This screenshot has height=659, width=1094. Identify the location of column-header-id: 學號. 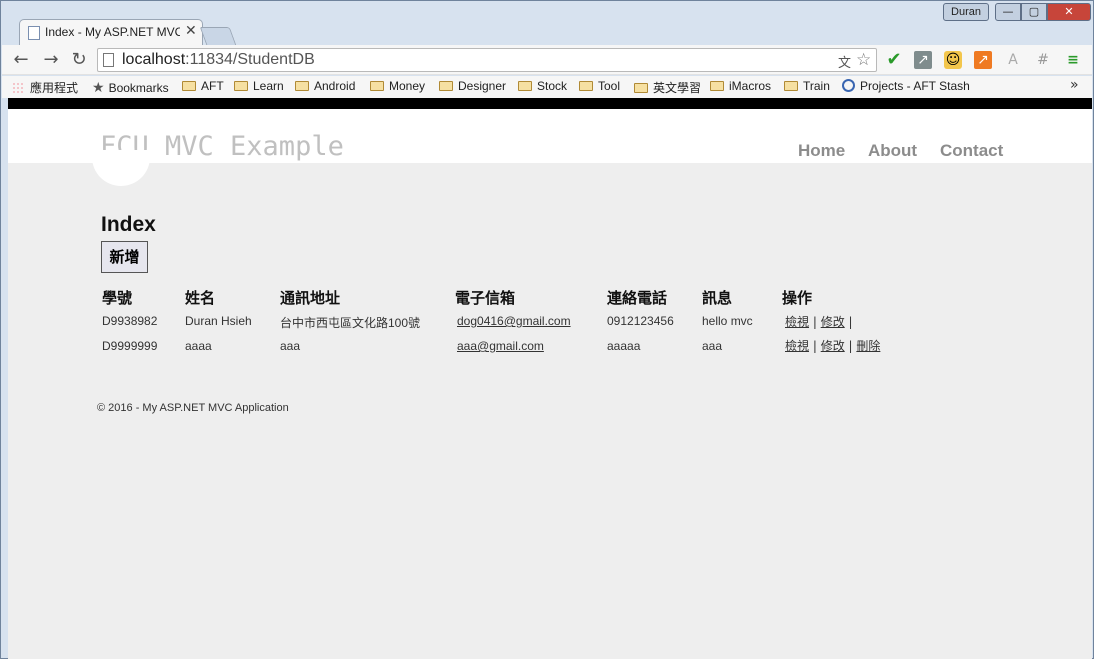
(117, 298).